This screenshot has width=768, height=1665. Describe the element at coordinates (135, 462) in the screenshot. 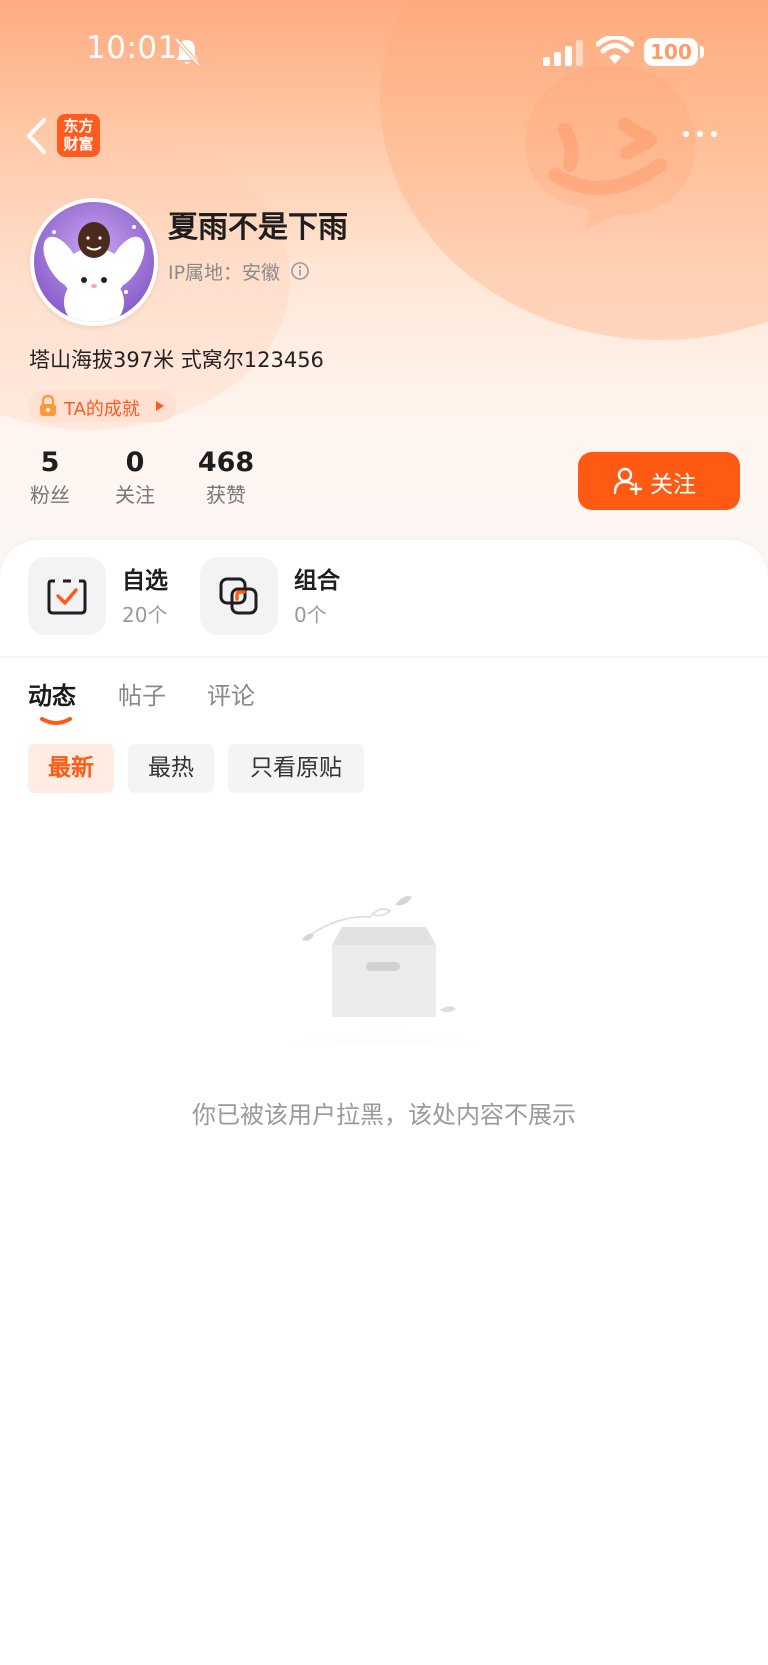

I see `stat-value: 0` at that location.